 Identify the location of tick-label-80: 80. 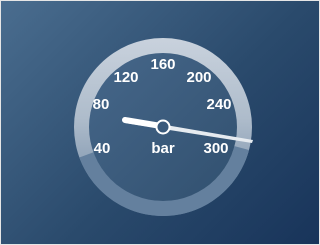
(101, 104).